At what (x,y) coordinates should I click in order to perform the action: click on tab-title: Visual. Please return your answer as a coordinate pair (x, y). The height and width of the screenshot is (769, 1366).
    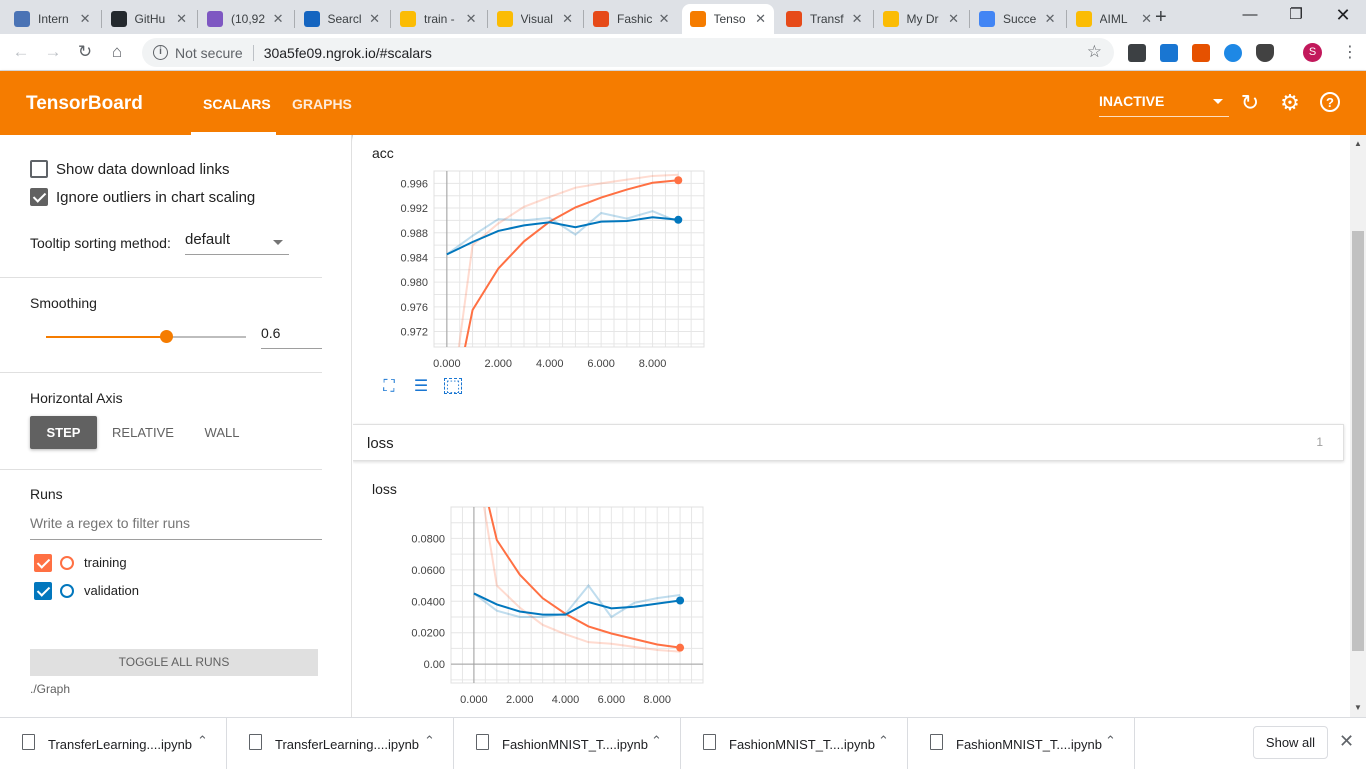
    Looking at the image, I should click on (536, 19).